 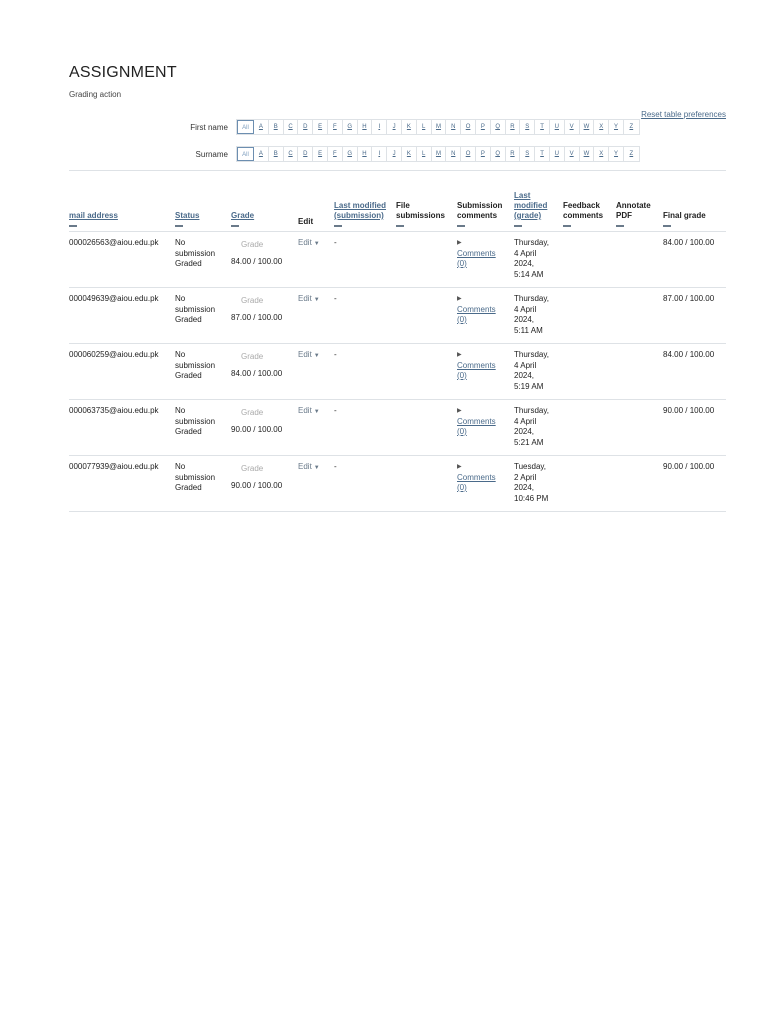 I want to click on surname-initial-i: I, so click(x=380, y=154).